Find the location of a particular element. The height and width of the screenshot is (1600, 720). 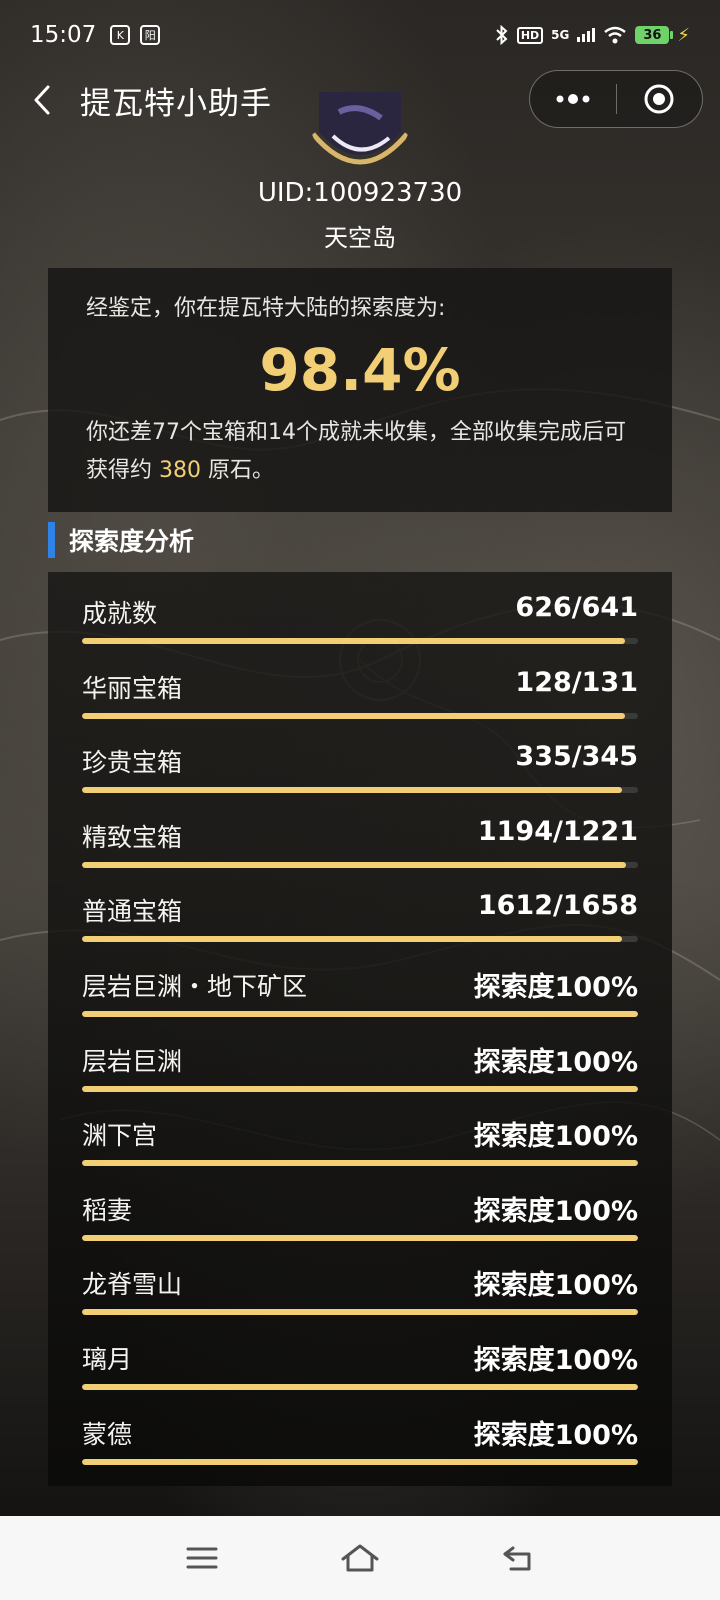

close-miniprogram-button is located at coordinates (660, 99).